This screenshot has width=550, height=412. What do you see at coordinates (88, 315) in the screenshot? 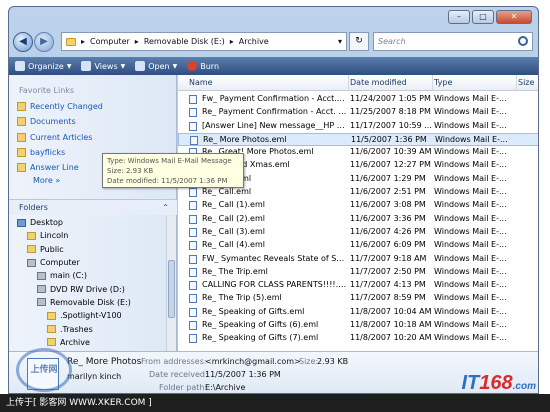
I see `folder-tree-item: .Spotlight-V100` at bounding box center [88, 315].